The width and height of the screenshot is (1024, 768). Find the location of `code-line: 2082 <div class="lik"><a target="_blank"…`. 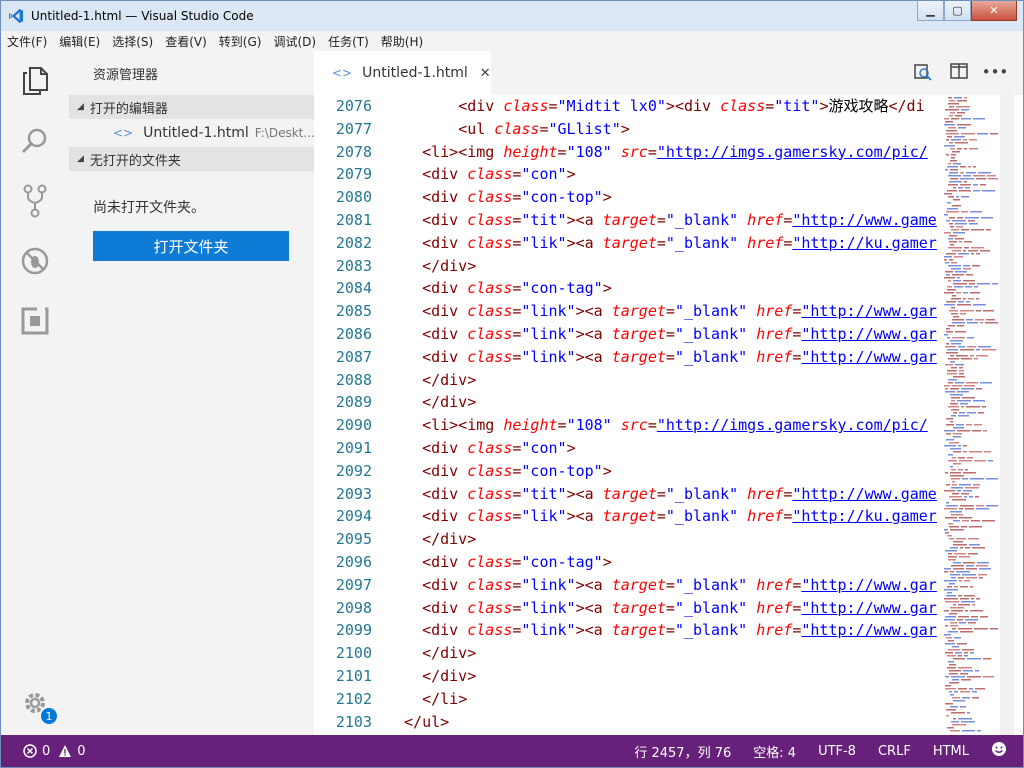

code-line: 2082 <div class="lik"><a target="_blank"… is located at coordinates (628, 243).